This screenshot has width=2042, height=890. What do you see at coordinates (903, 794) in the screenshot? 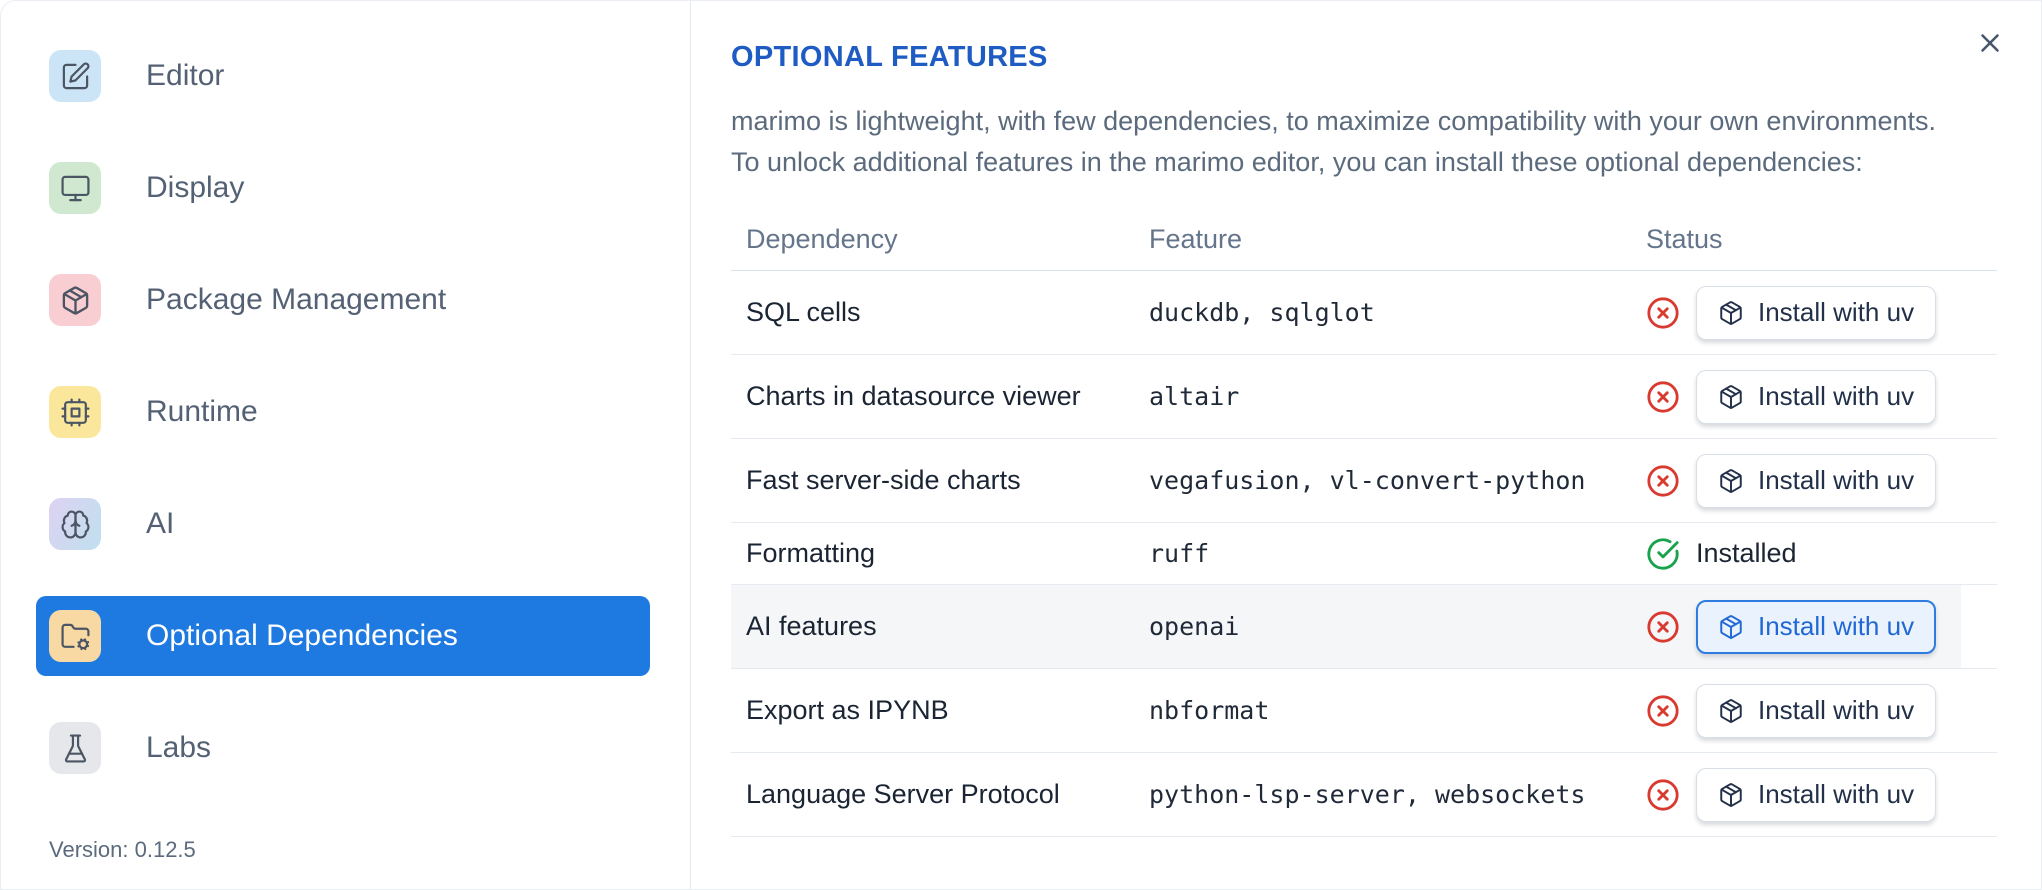
I see `dependency-cell: Language Server Protocol` at bounding box center [903, 794].